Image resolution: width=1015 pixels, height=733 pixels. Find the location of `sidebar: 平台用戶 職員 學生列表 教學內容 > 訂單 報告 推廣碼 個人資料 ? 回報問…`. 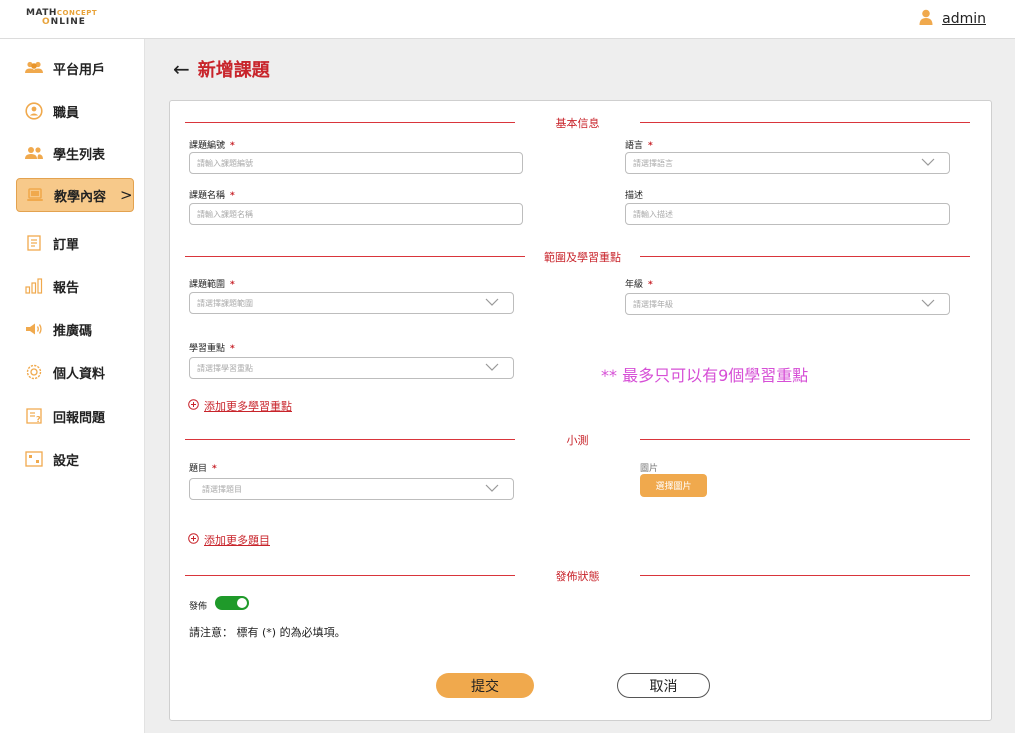

sidebar: 平台用戶 職員 學生列表 教學內容 > 訂單 報告 推廣碼 個人資料 ? 回報問… is located at coordinates (72, 386).